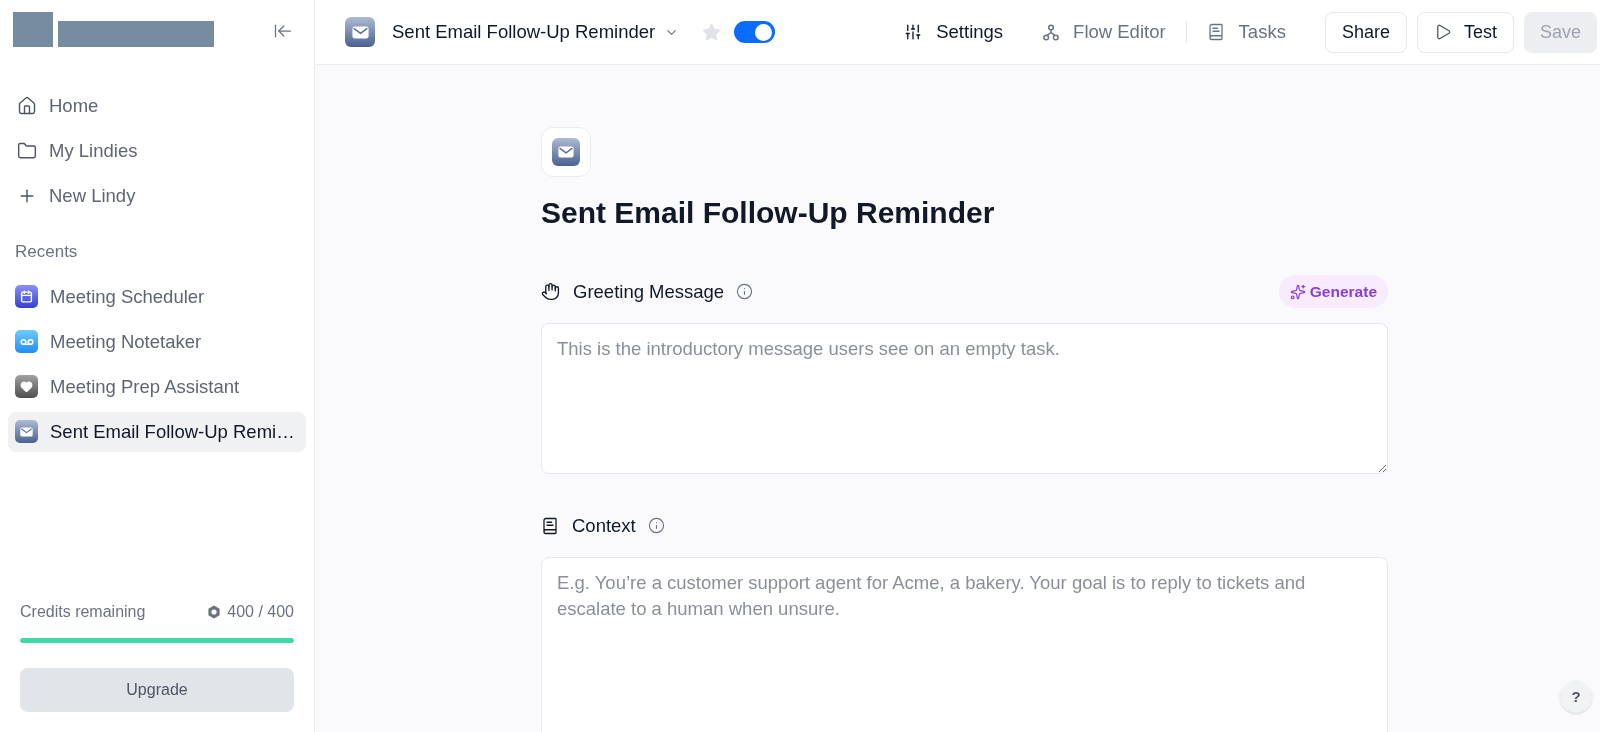  Describe the element at coordinates (157, 296) in the screenshot. I see `recent-item: Meeting Scheduler` at that location.